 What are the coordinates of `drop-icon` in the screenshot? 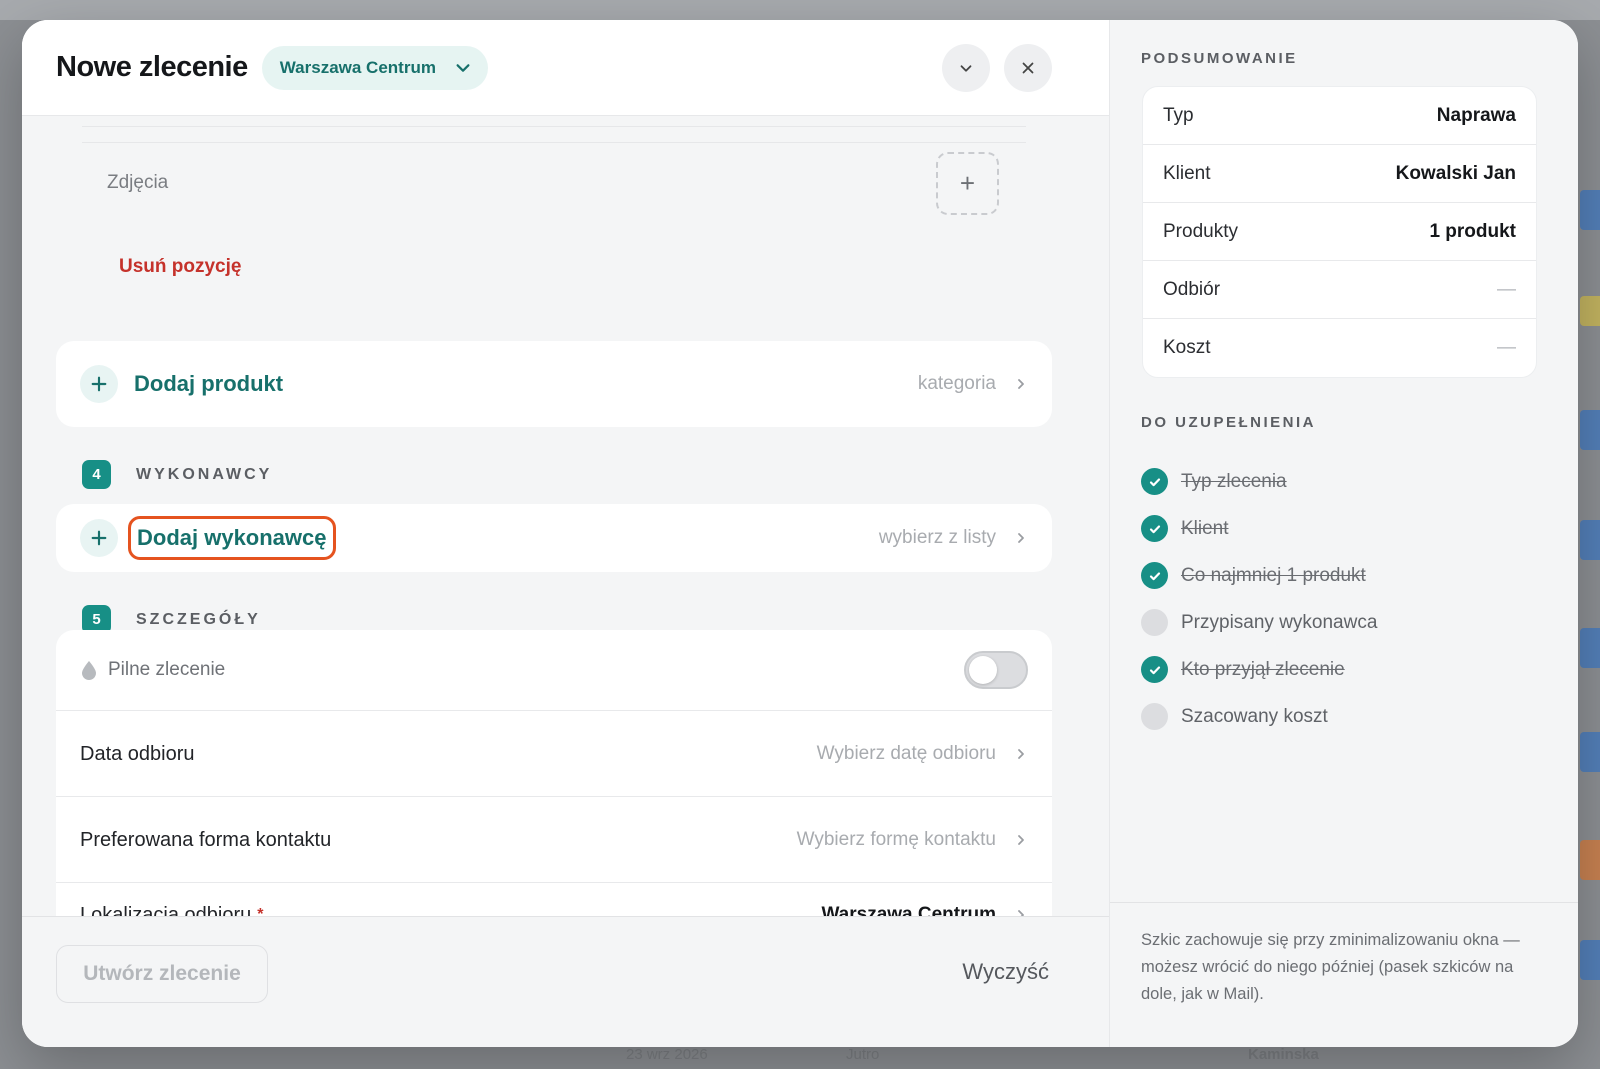 It's located at (89, 670).